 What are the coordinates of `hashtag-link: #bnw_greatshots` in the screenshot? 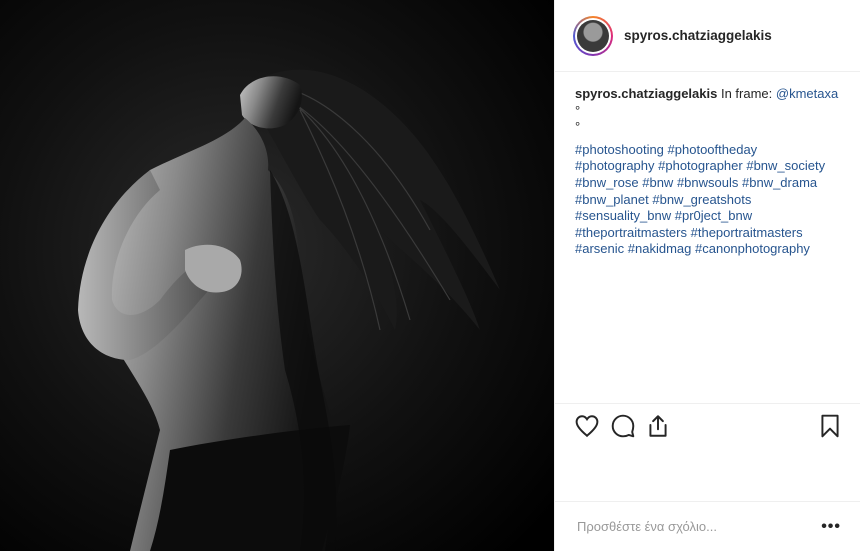 It's located at (701, 199).